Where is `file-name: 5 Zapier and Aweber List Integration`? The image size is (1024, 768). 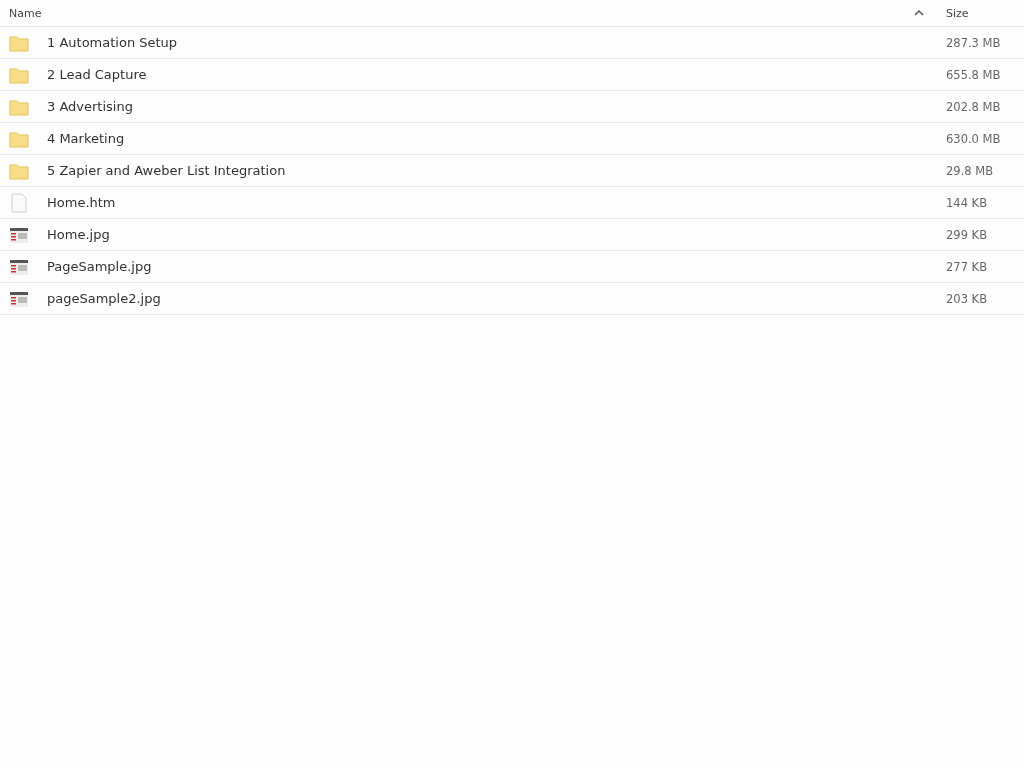
file-name: 5 Zapier and Aweber List Integration is located at coordinates (496, 170).